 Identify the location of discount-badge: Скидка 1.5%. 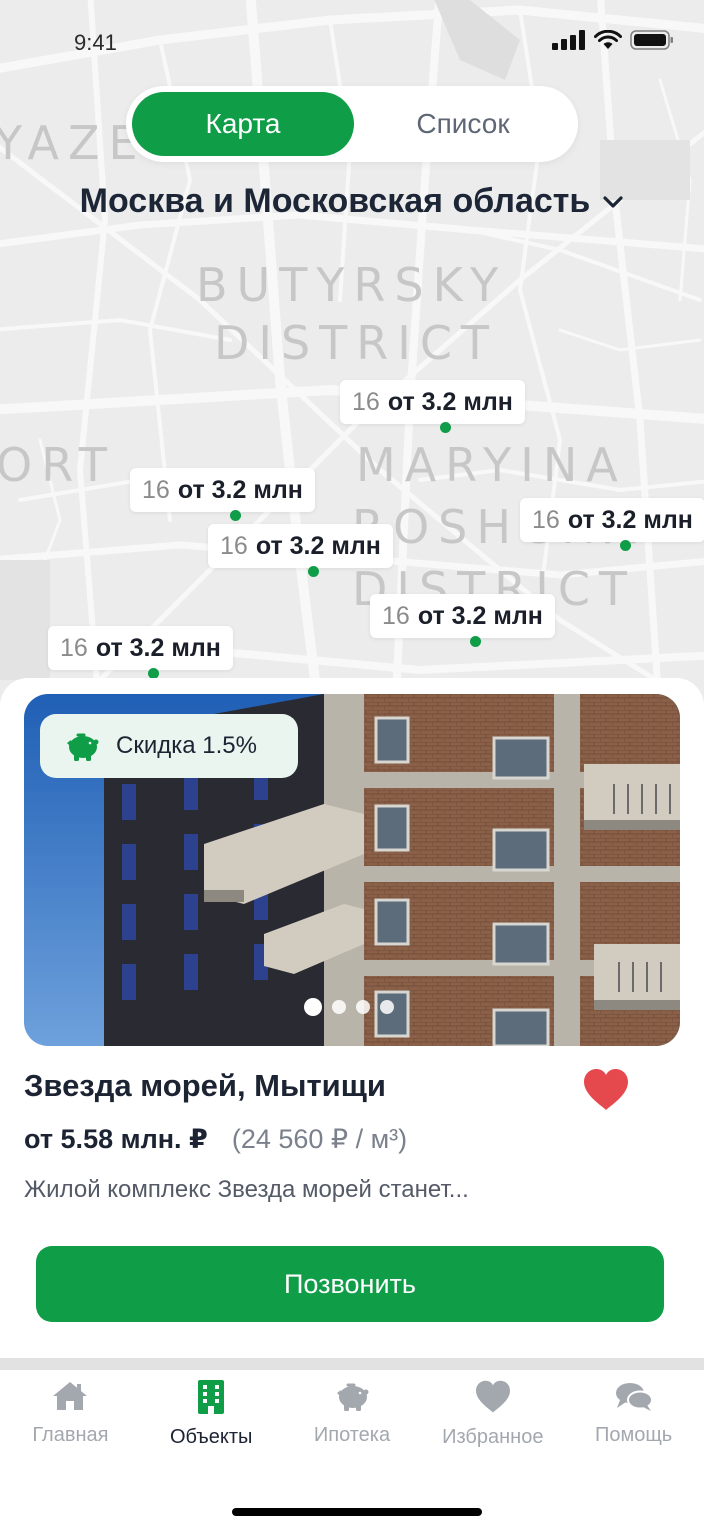
(169, 746).